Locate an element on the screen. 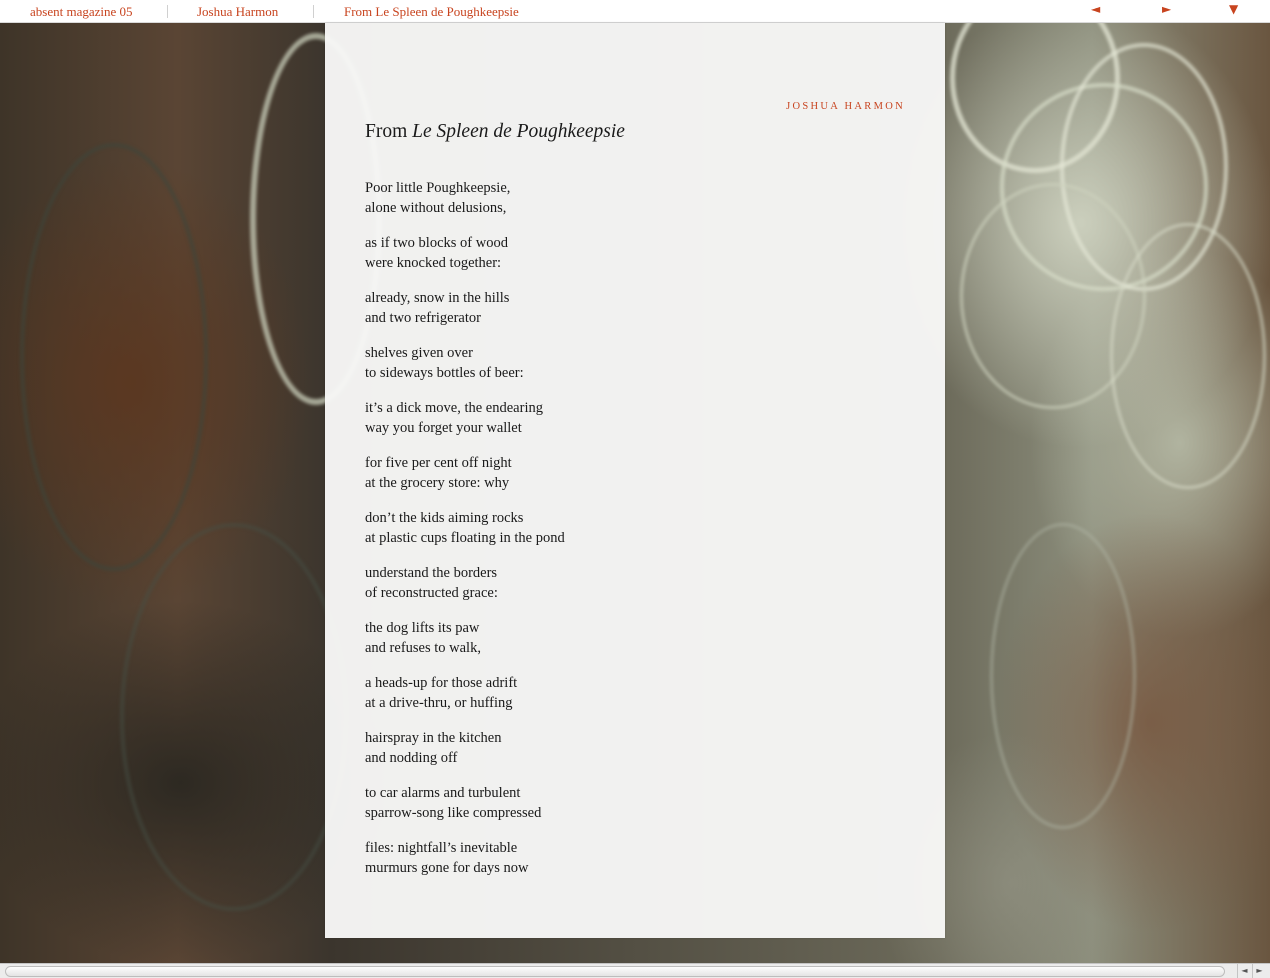 Image resolution: width=1270 pixels, height=978 pixels. horizontal-scrollbar: ◄ ► is located at coordinates (635, 970).